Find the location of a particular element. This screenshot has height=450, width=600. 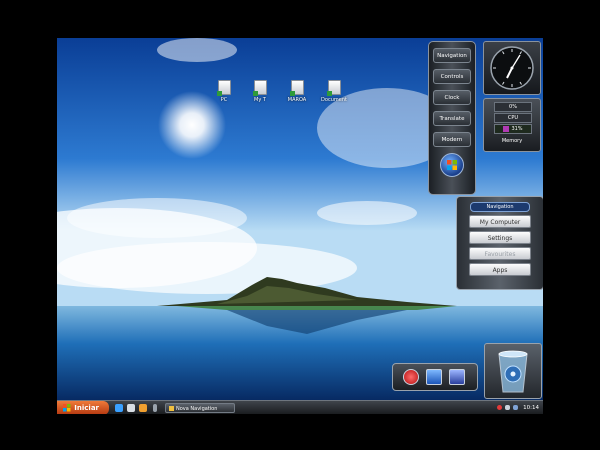

settings-button: Settings is located at coordinates (500, 237).